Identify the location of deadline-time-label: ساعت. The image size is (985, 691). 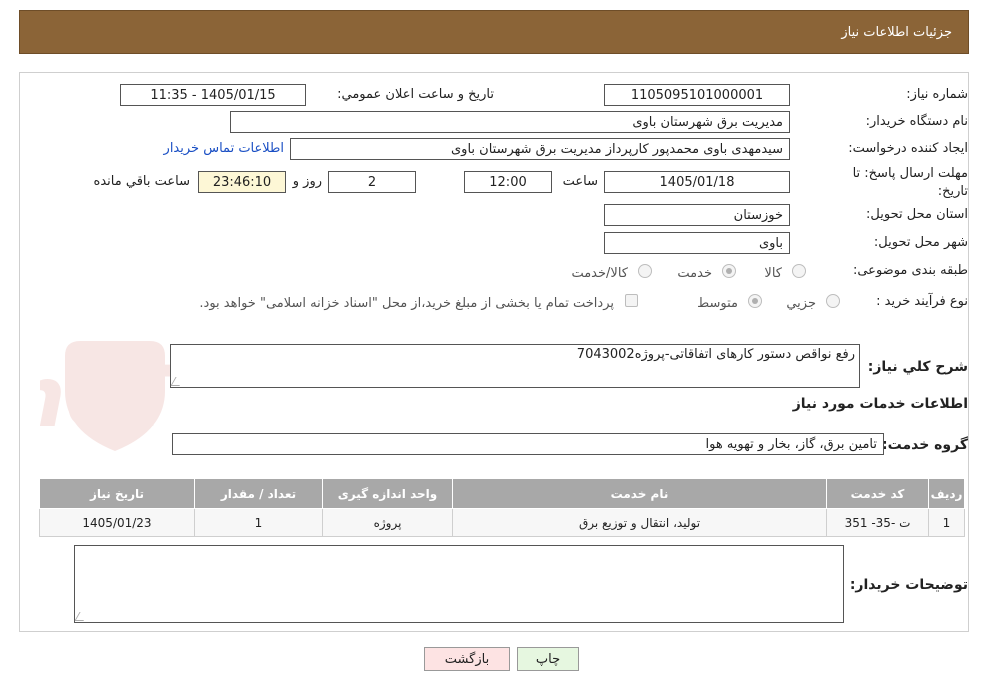
(580, 181).